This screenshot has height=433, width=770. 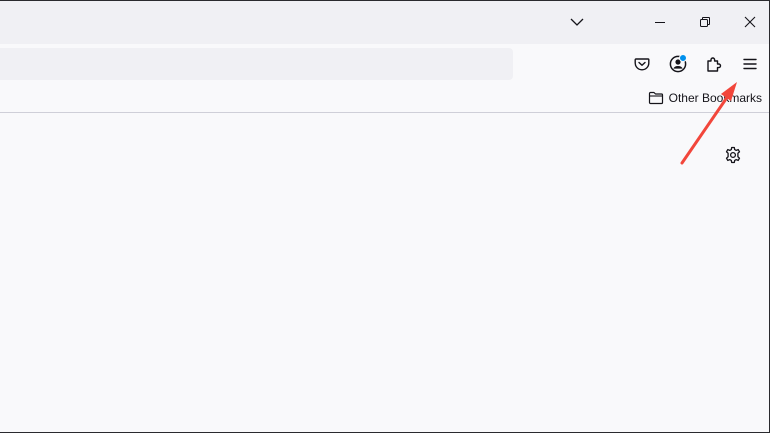 I want to click on bookmarks-toolbar: Other Bookmarks, so click(x=385, y=98).